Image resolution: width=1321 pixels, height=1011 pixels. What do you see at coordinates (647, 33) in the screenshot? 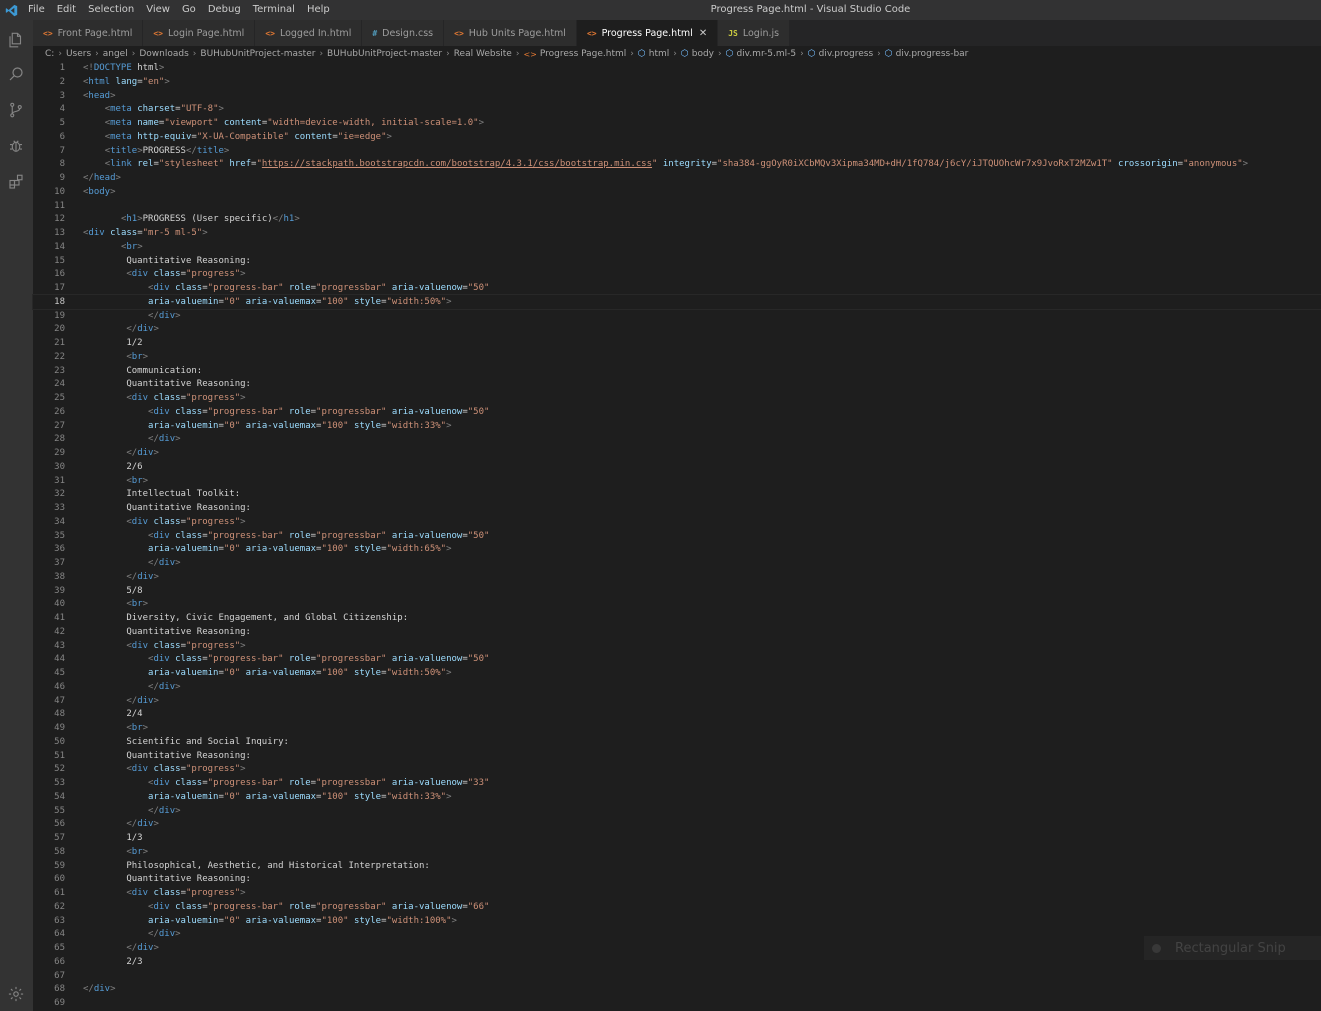
I see `tab-progress-page-html: <> Progress Page.html ✕` at bounding box center [647, 33].